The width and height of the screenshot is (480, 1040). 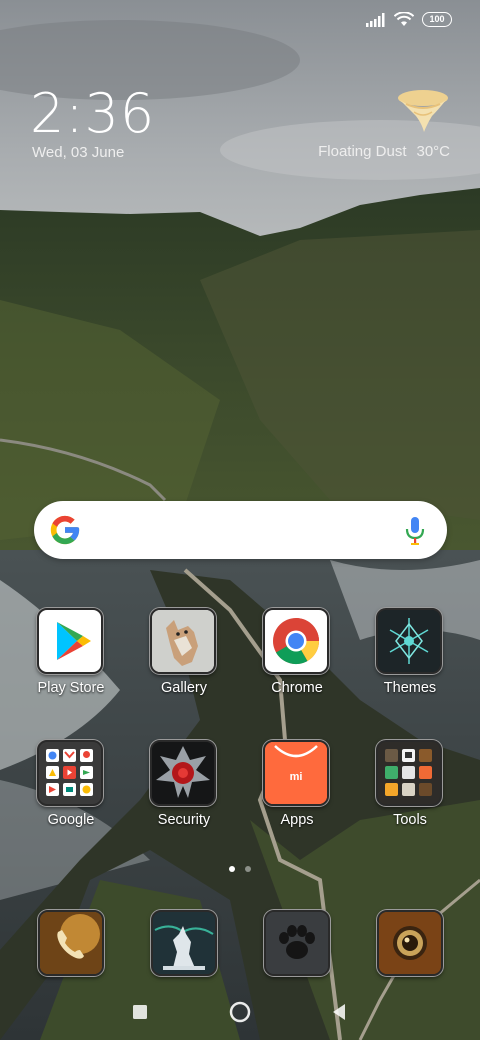 What do you see at coordinates (240, 22) in the screenshot?
I see `status-bar: 100` at bounding box center [240, 22].